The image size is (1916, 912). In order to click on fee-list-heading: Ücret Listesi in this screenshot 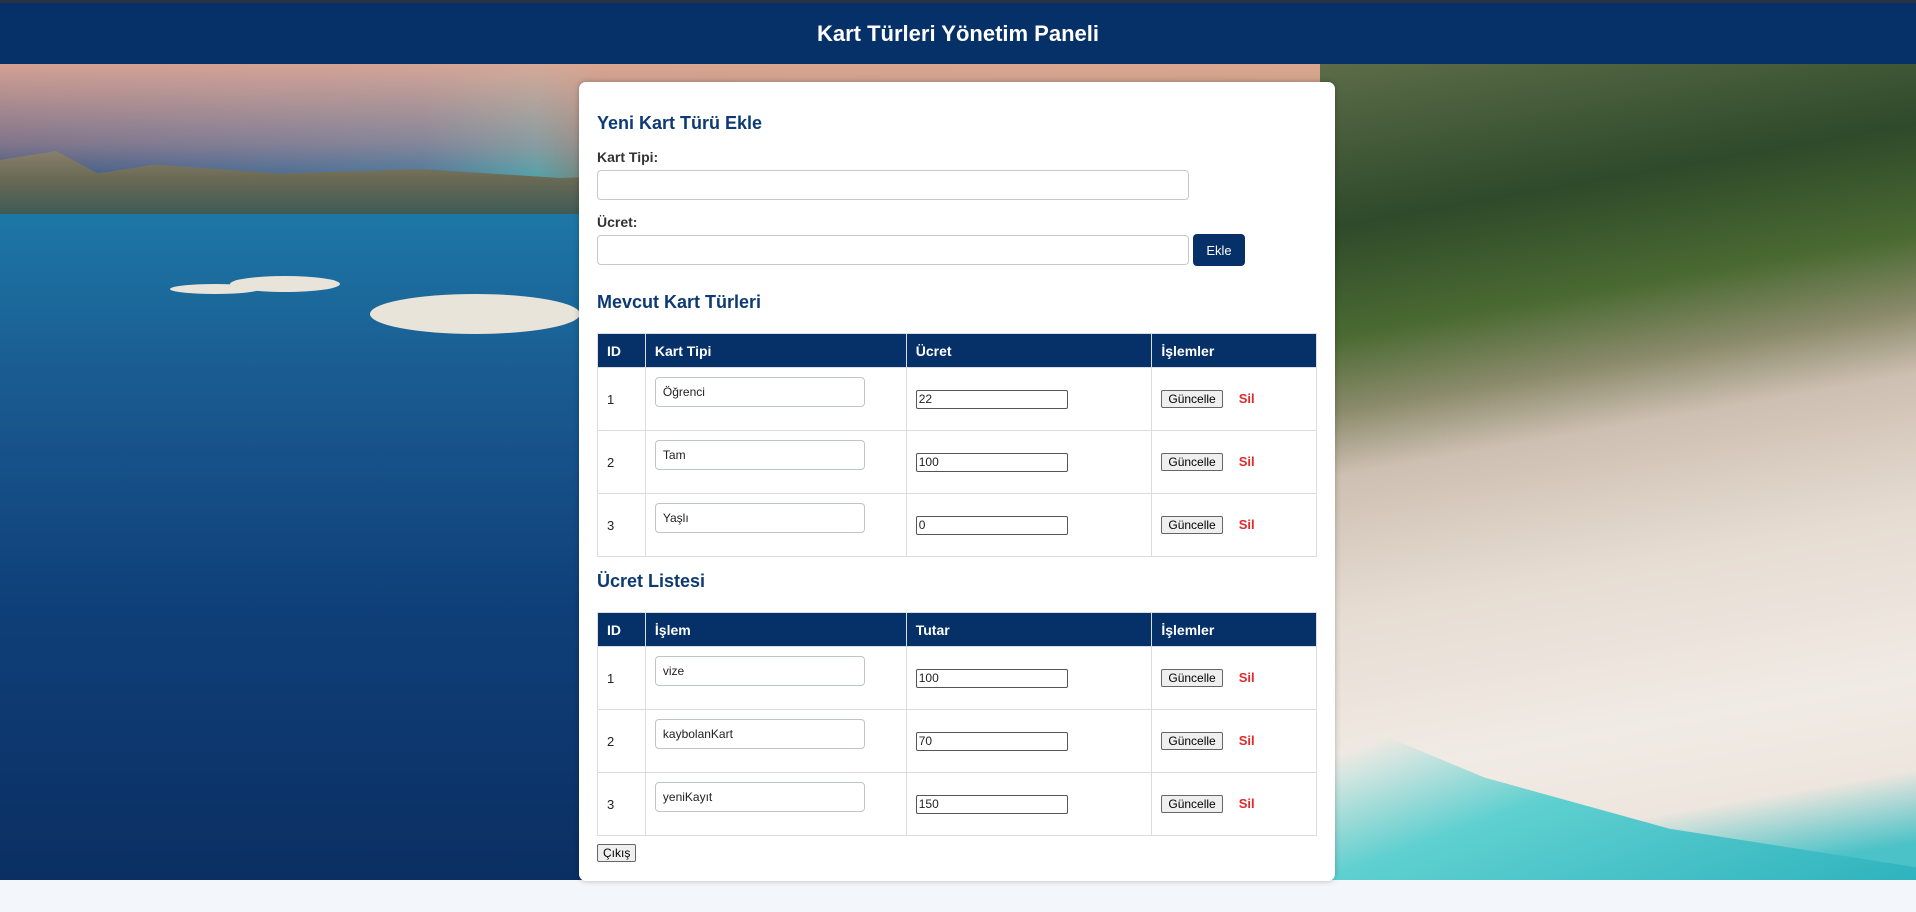, I will do `click(651, 581)`.